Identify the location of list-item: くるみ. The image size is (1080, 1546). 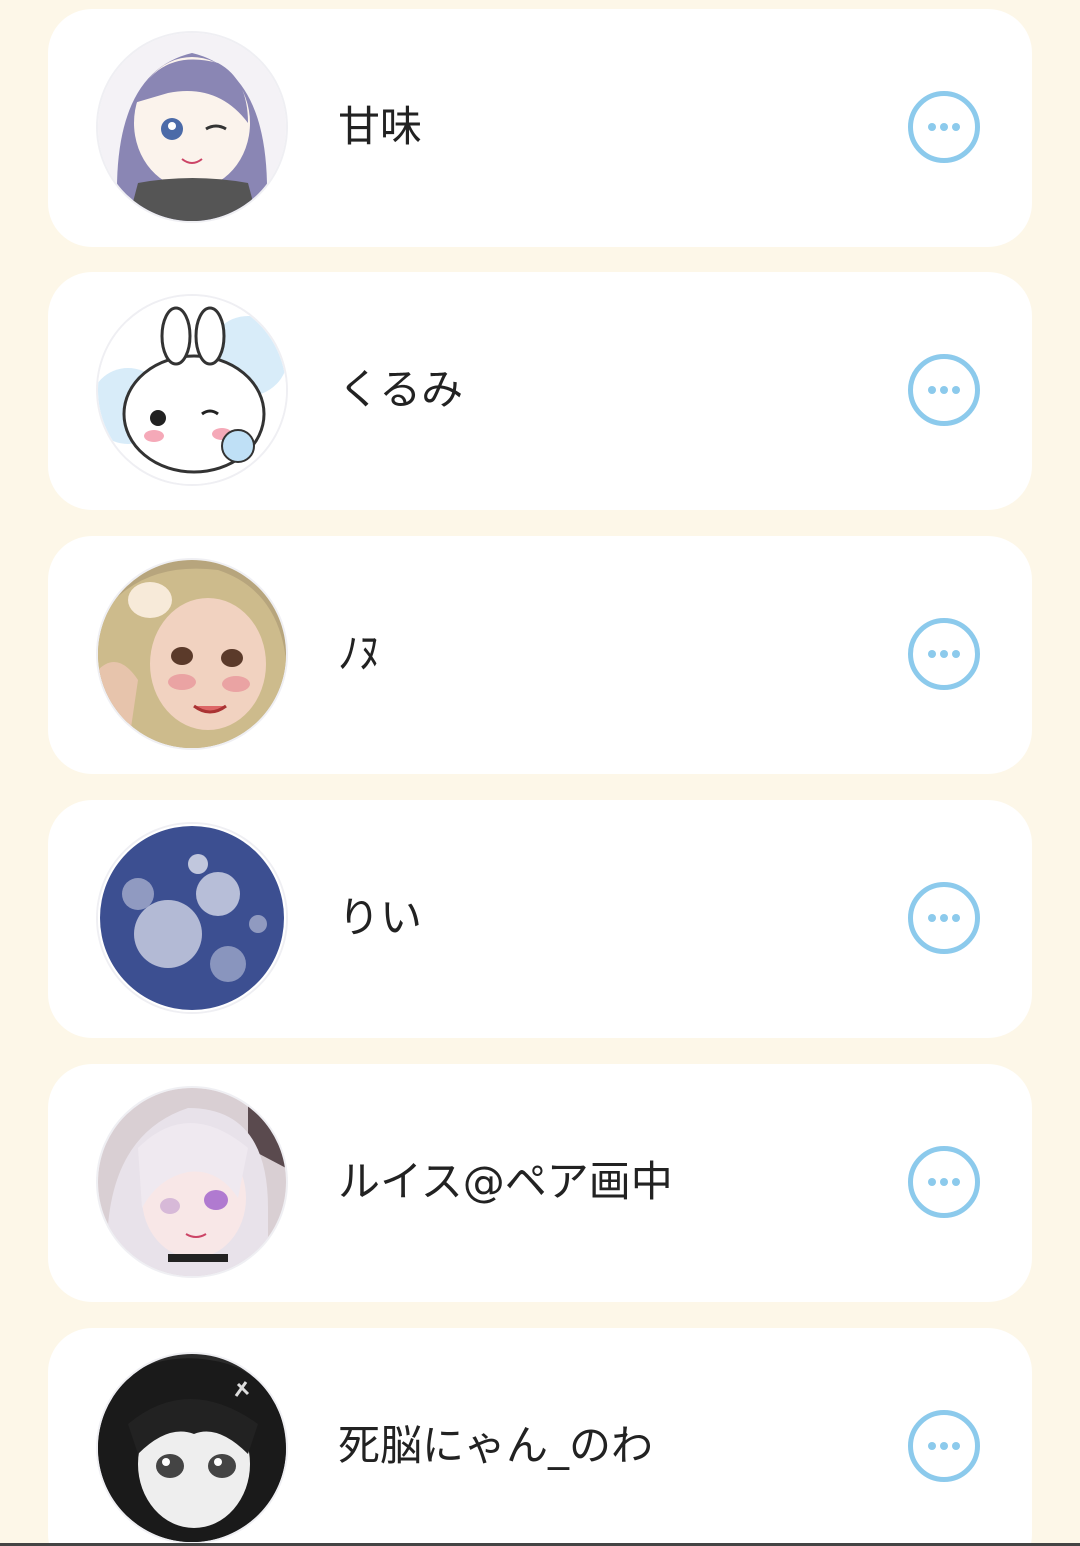
(540, 391).